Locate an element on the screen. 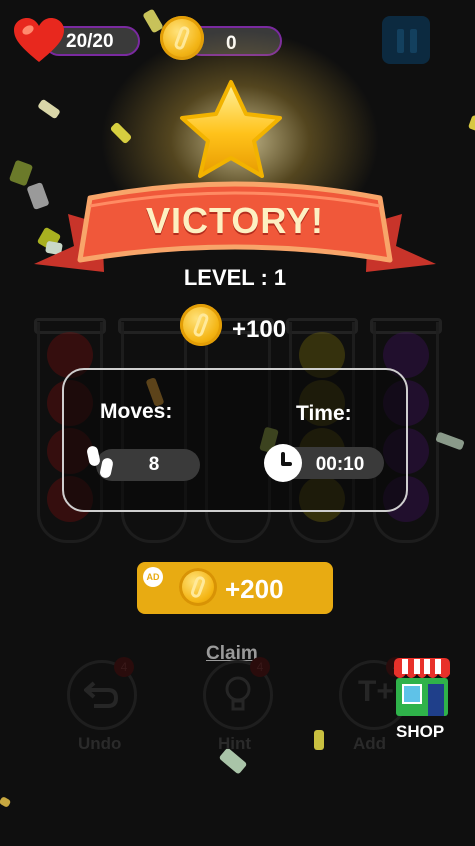  hint-count-badge: 4 is located at coordinates (260, 667).